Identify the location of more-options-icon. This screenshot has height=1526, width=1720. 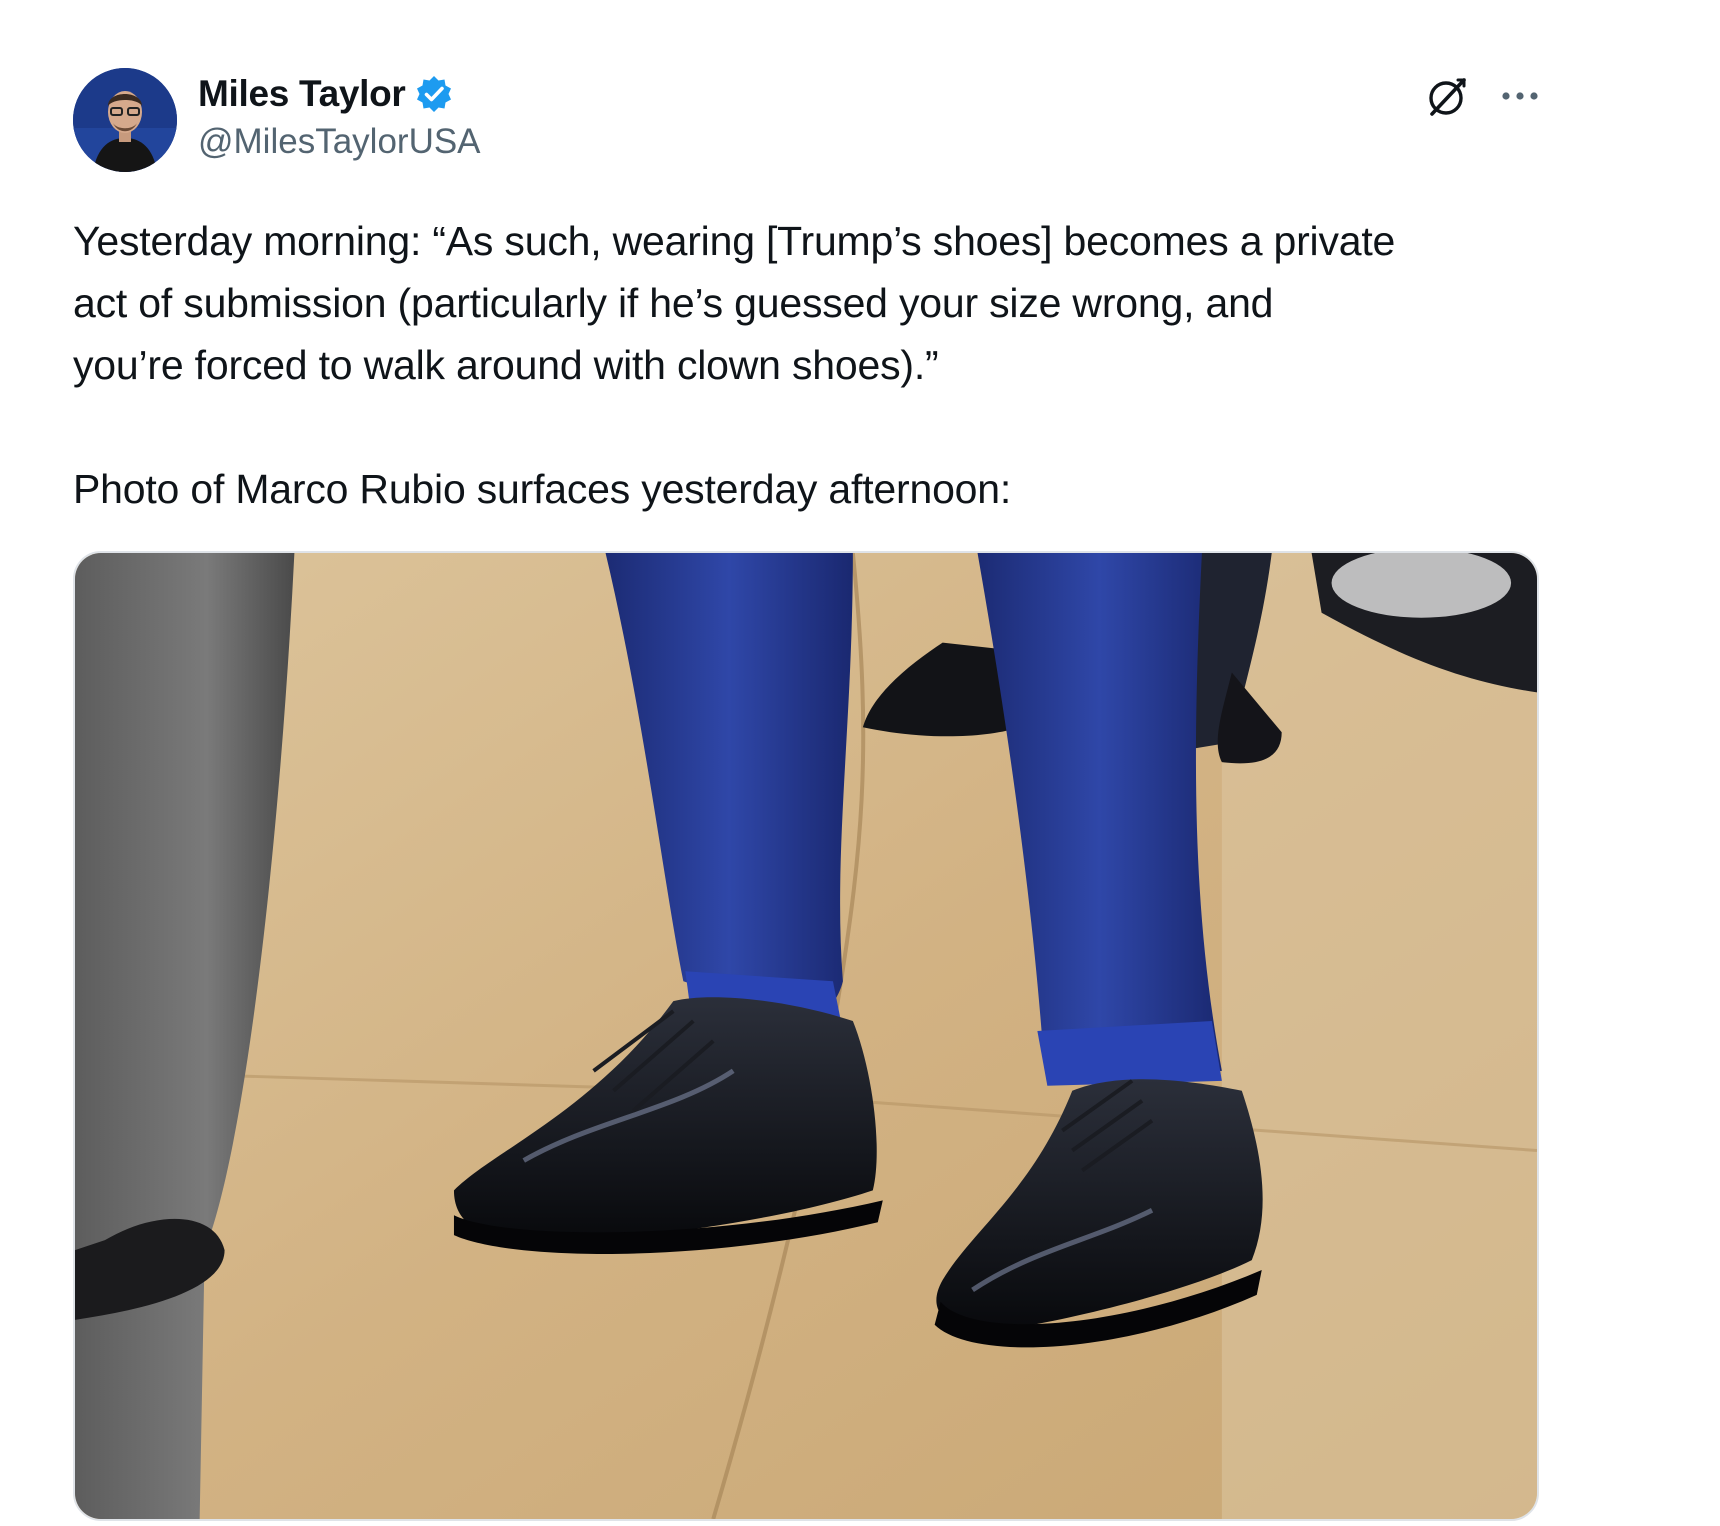
(1520, 96).